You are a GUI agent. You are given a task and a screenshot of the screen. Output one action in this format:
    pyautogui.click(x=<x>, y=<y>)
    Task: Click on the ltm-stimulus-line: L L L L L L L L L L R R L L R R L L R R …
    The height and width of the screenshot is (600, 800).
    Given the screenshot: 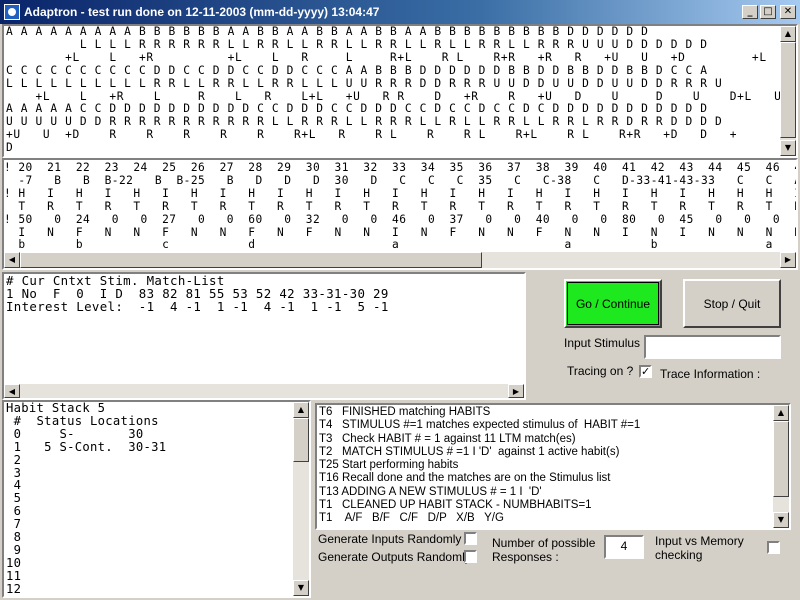 What is the action you would take?
    pyautogui.click(x=364, y=83)
    